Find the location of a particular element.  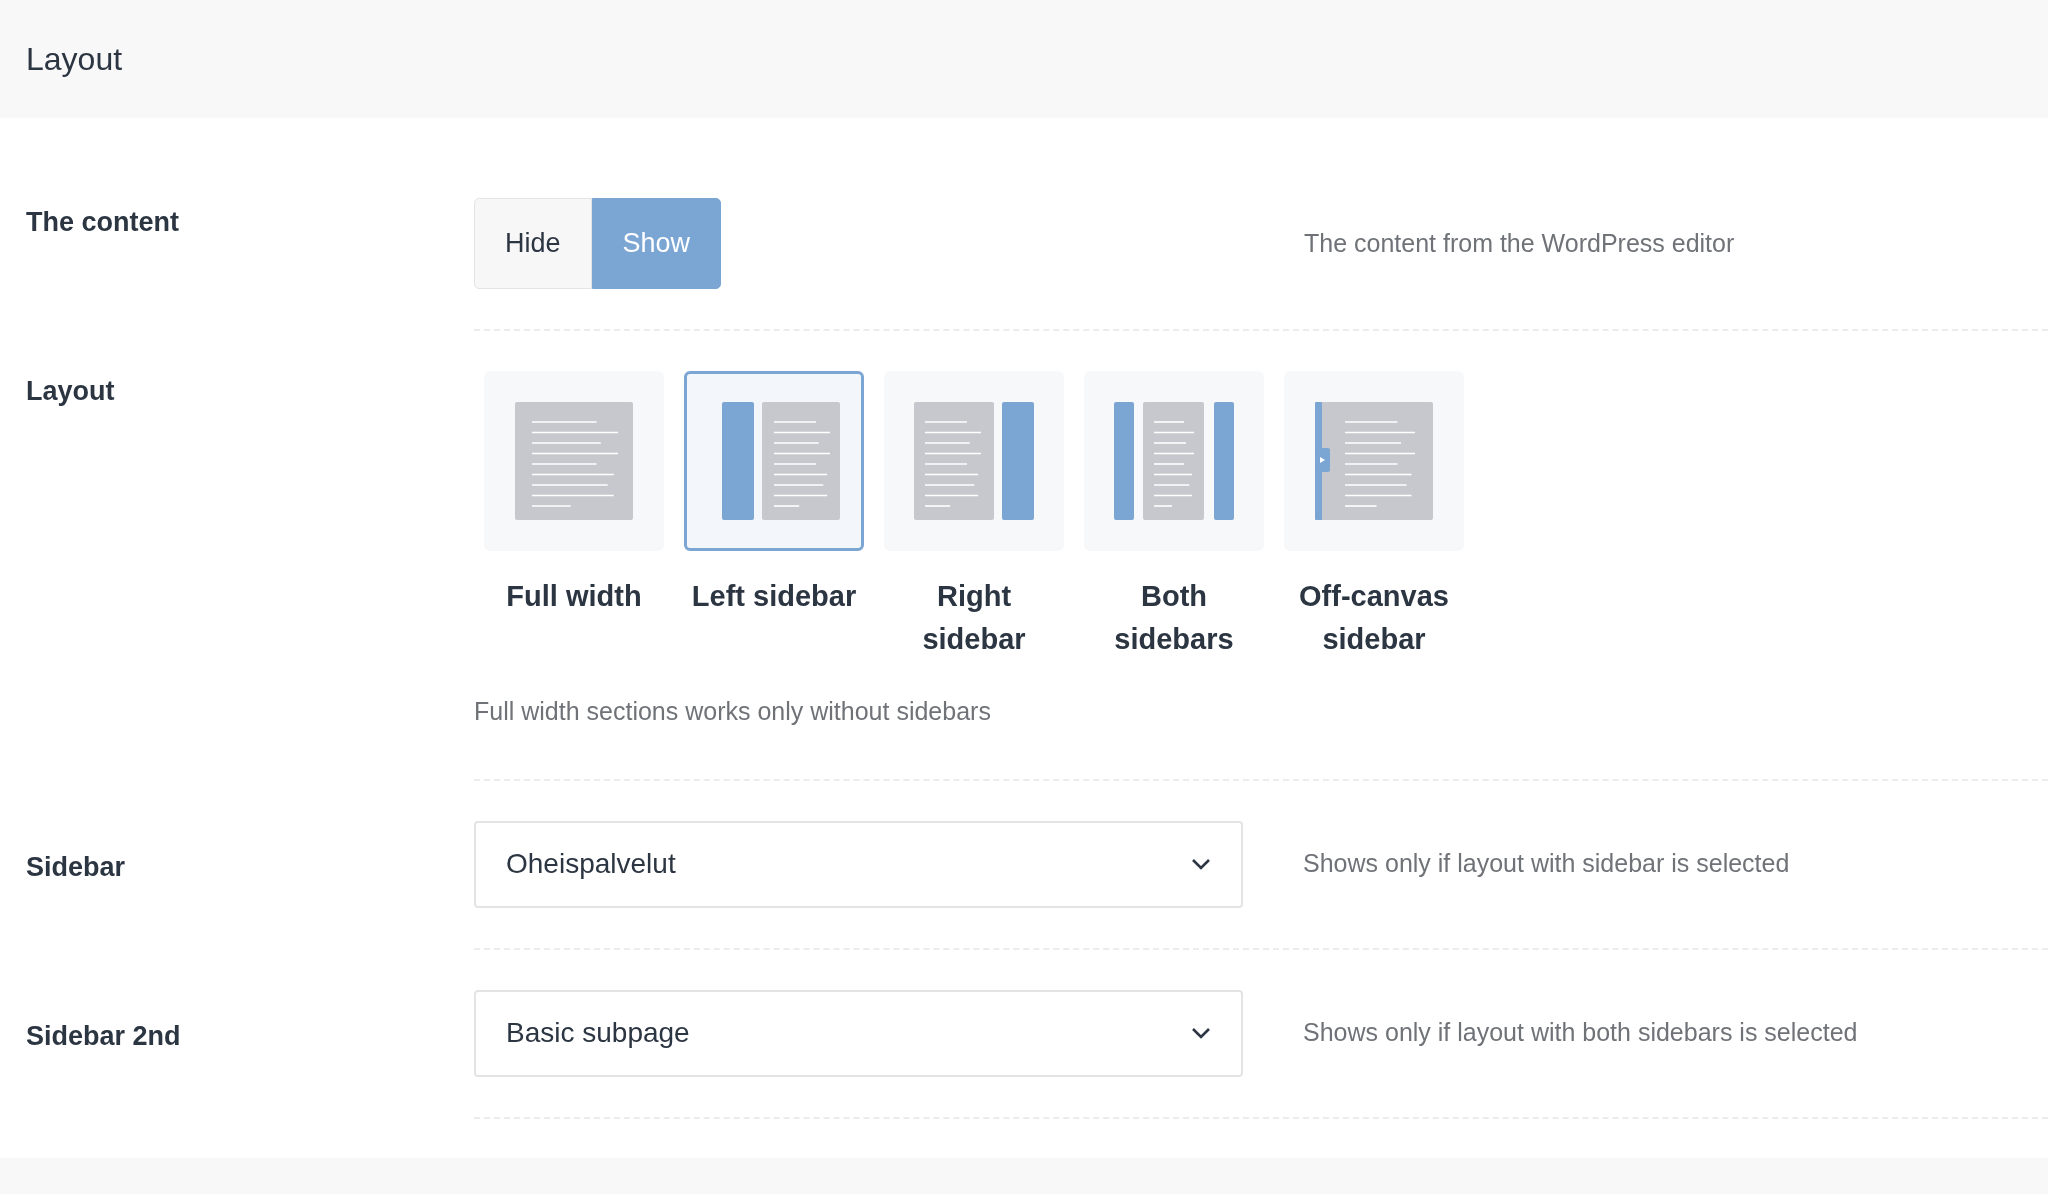

layout-option-label: Full width is located at coordinates (574, 596).